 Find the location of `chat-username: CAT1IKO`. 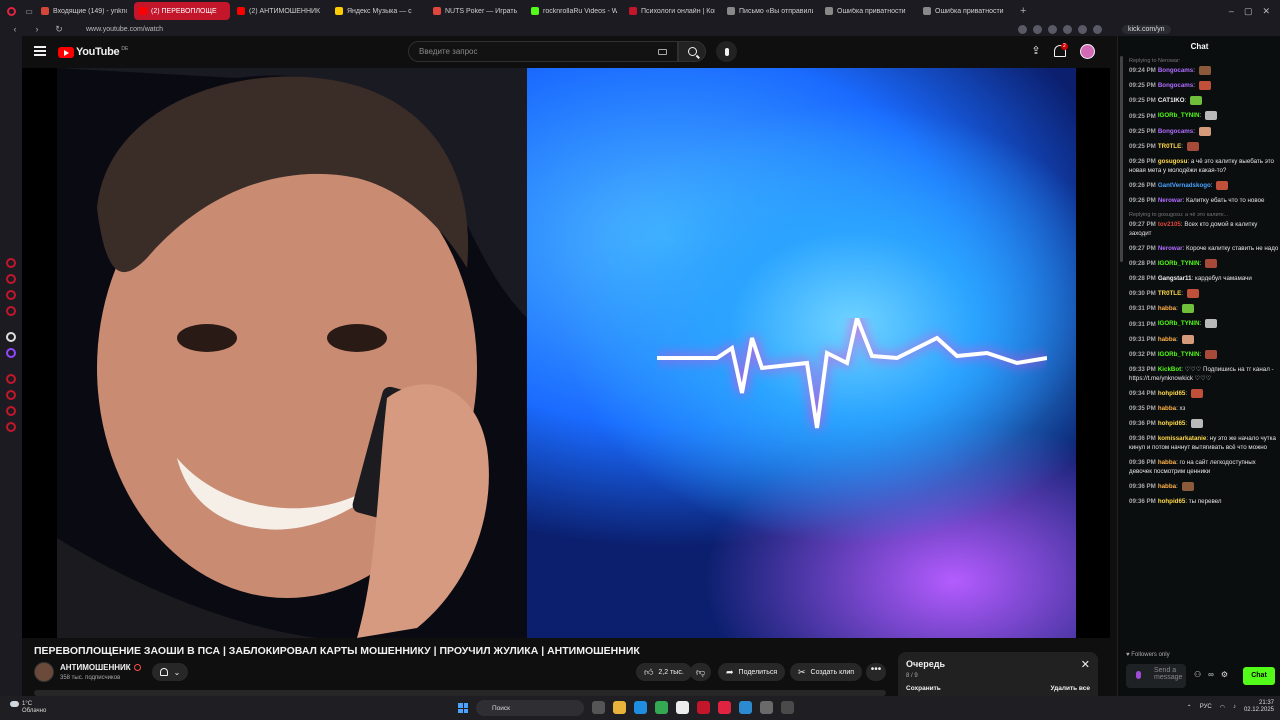

chat-username: CAT1IKO is located at coordinates (1171, 100).